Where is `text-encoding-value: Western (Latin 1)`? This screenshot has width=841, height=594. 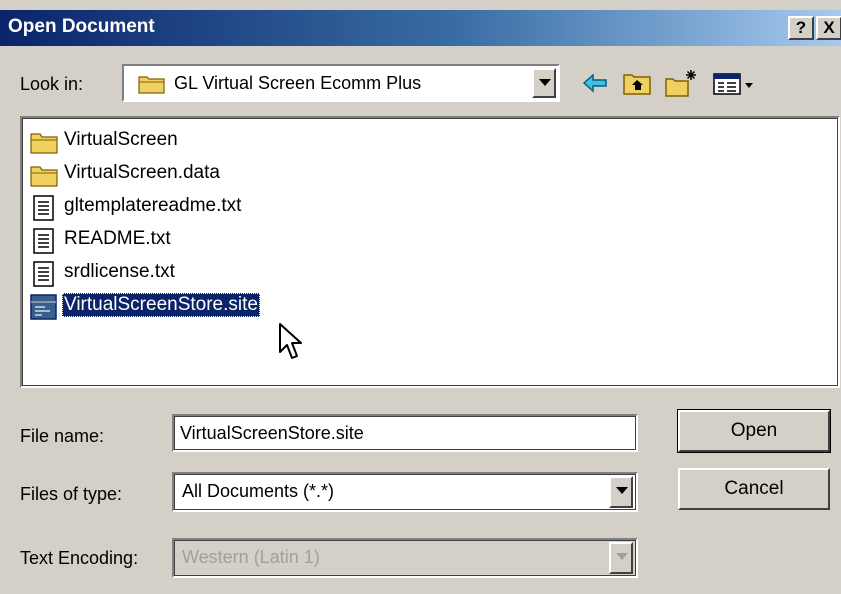
text-encoding-value: Western (Latin 1) is located at coordinates (251, 557).